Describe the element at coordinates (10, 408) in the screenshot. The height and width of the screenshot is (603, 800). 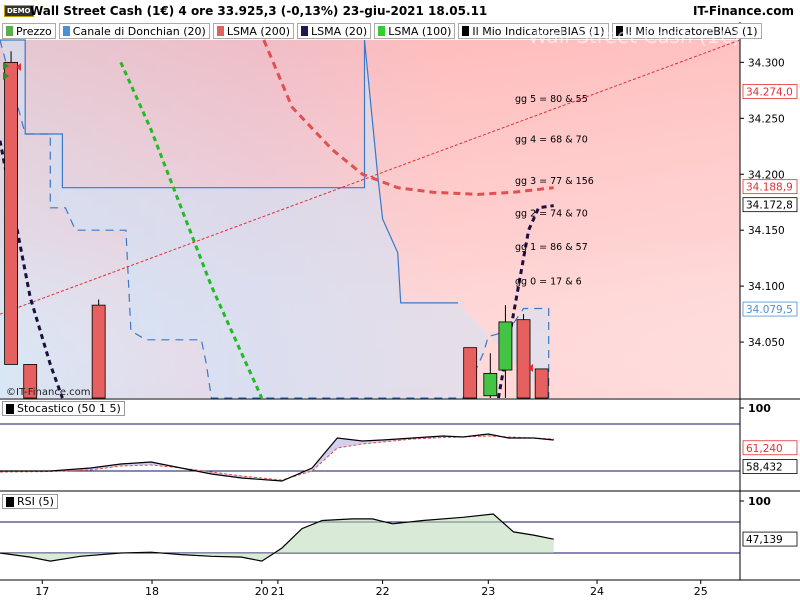
I see `stochastic-swatch` at that location.